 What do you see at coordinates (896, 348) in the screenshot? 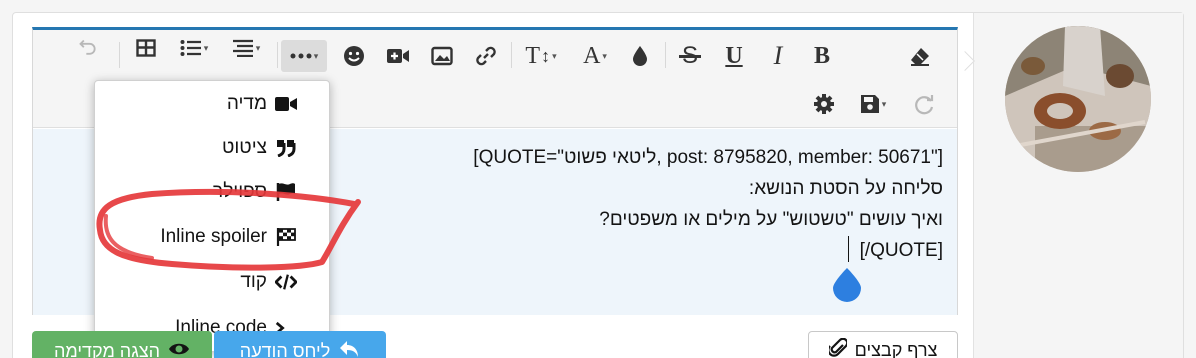
I see `attach-files-label: צרף קבצים` at bounding box center [896, 348].